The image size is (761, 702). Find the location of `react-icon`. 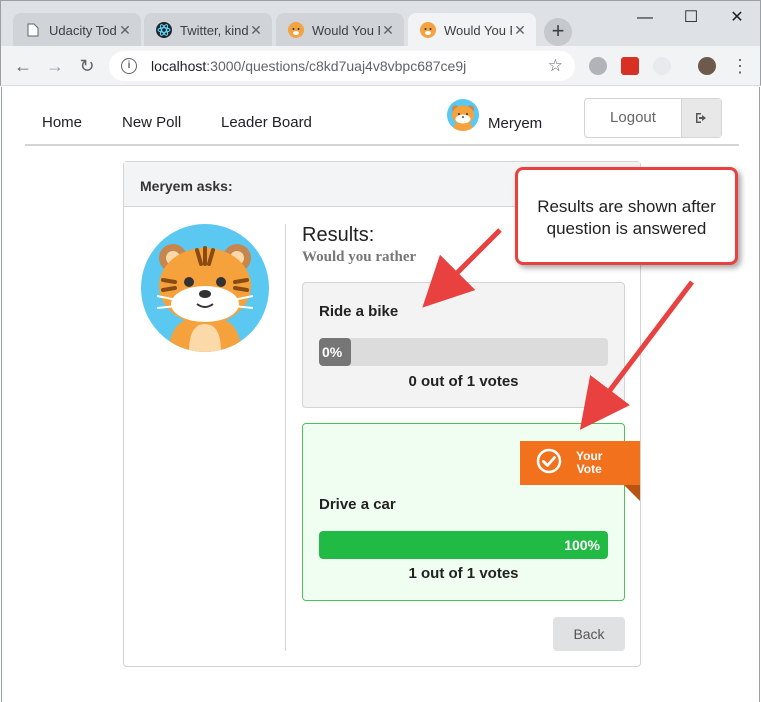

react-icon is located at coordinates (164, 30).